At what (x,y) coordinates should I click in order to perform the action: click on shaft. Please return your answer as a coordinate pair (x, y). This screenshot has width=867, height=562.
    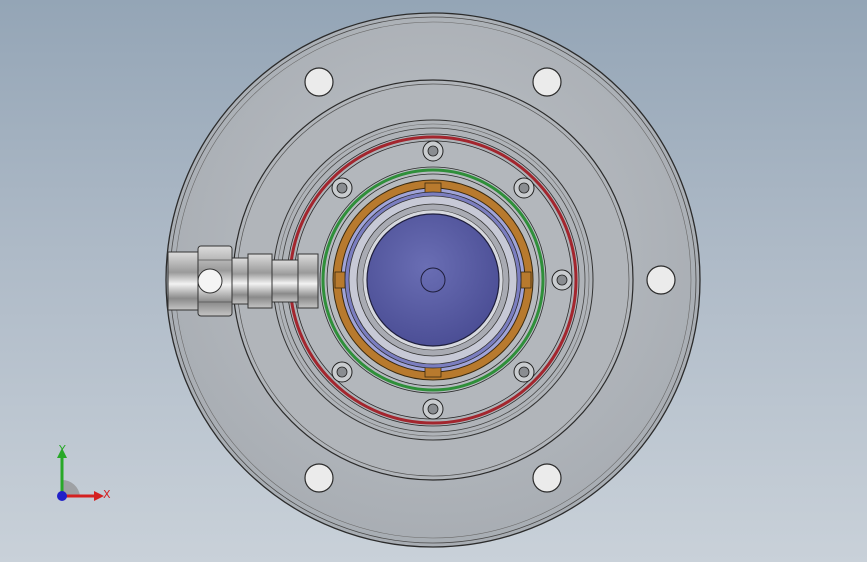
    Looking at the image, I should click on (433, 280).